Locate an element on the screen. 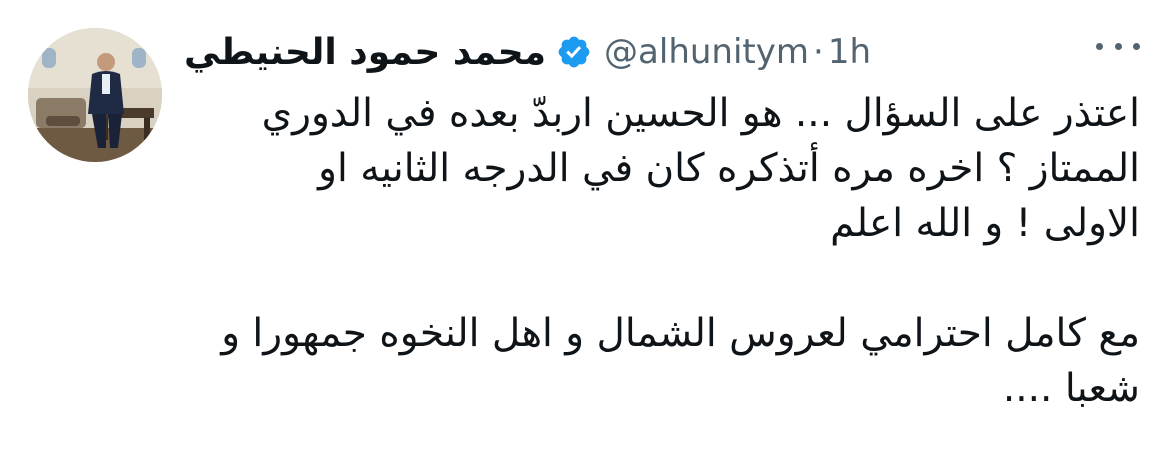 This screenshot has height=450, width=1170. more-options-button is located at coordinates (1118, 46).